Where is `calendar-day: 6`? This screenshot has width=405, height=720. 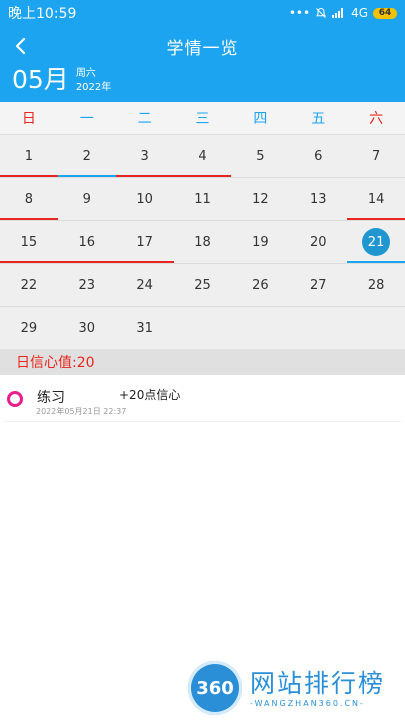
calendar-day: 6 is located at coordinates (318, 156).